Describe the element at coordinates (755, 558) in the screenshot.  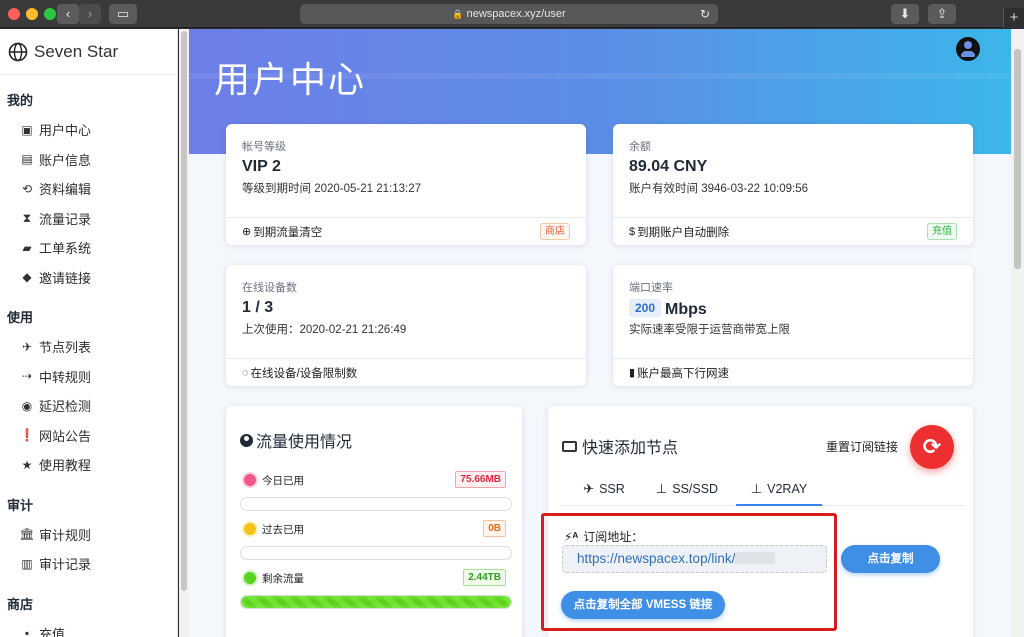
I see `redacted-token` at that location.